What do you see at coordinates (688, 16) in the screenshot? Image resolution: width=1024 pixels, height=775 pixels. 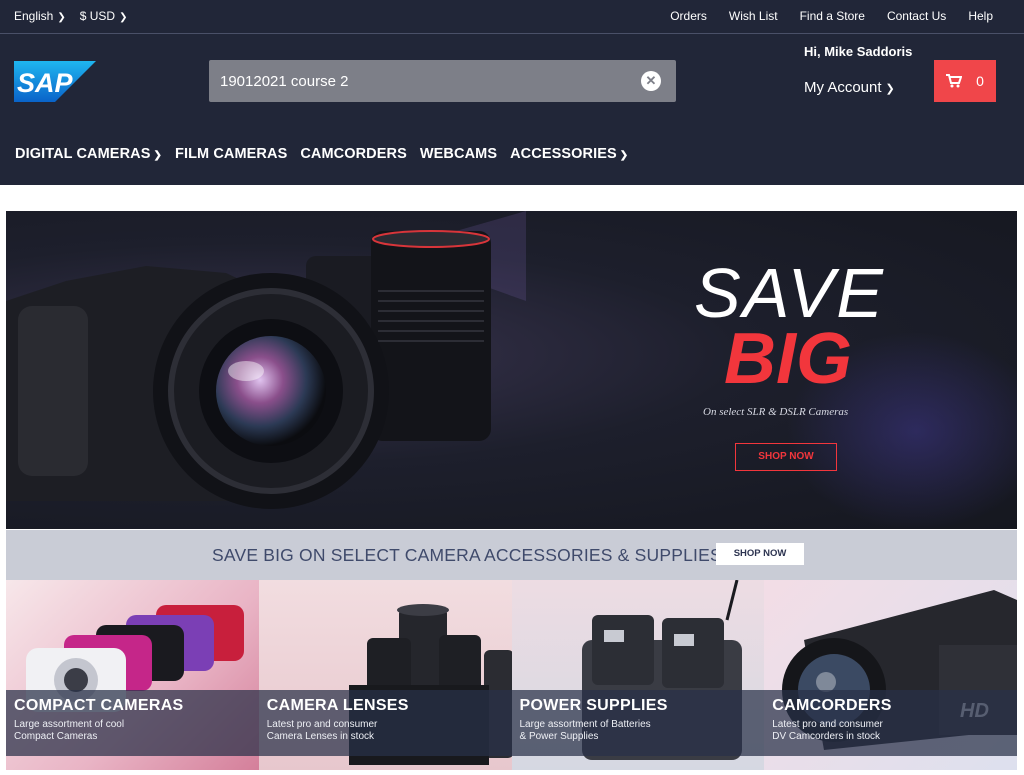 I see `orders-link: Orders` at bounding box center [688, 16].